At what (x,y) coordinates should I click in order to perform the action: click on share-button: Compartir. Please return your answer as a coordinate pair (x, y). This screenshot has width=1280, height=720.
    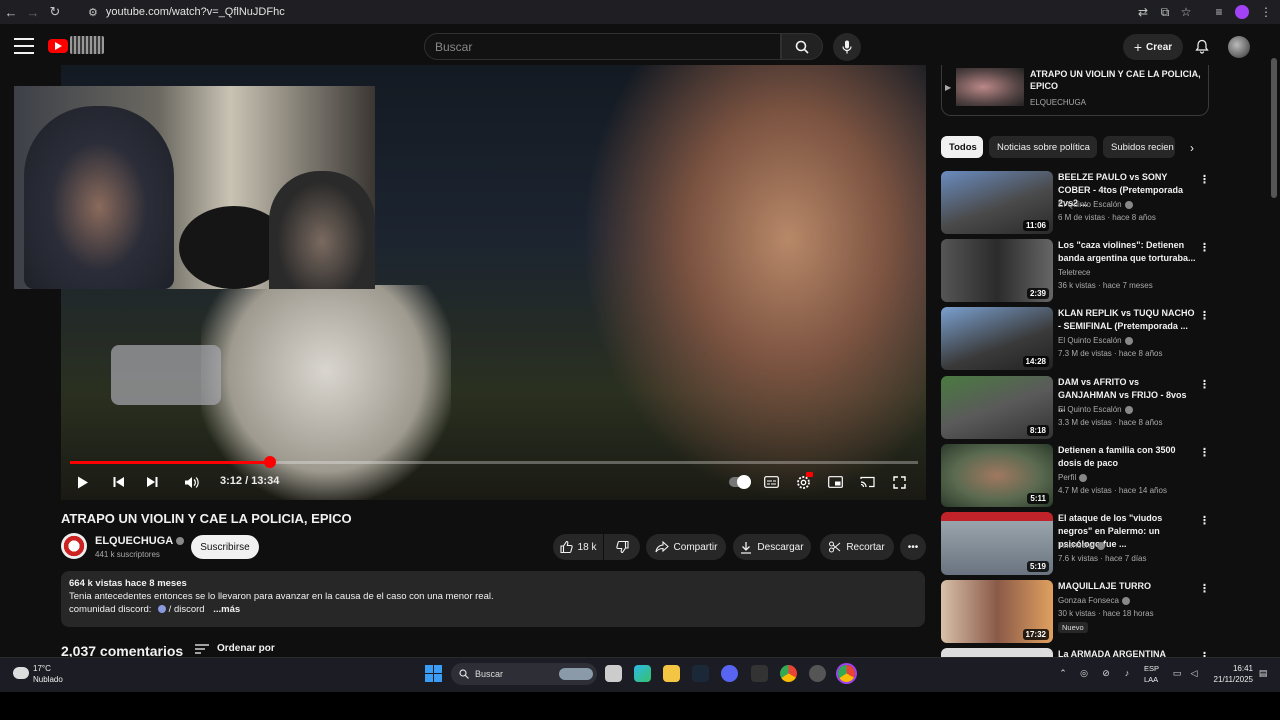
    Looking at the image, I should click on (686, 547).